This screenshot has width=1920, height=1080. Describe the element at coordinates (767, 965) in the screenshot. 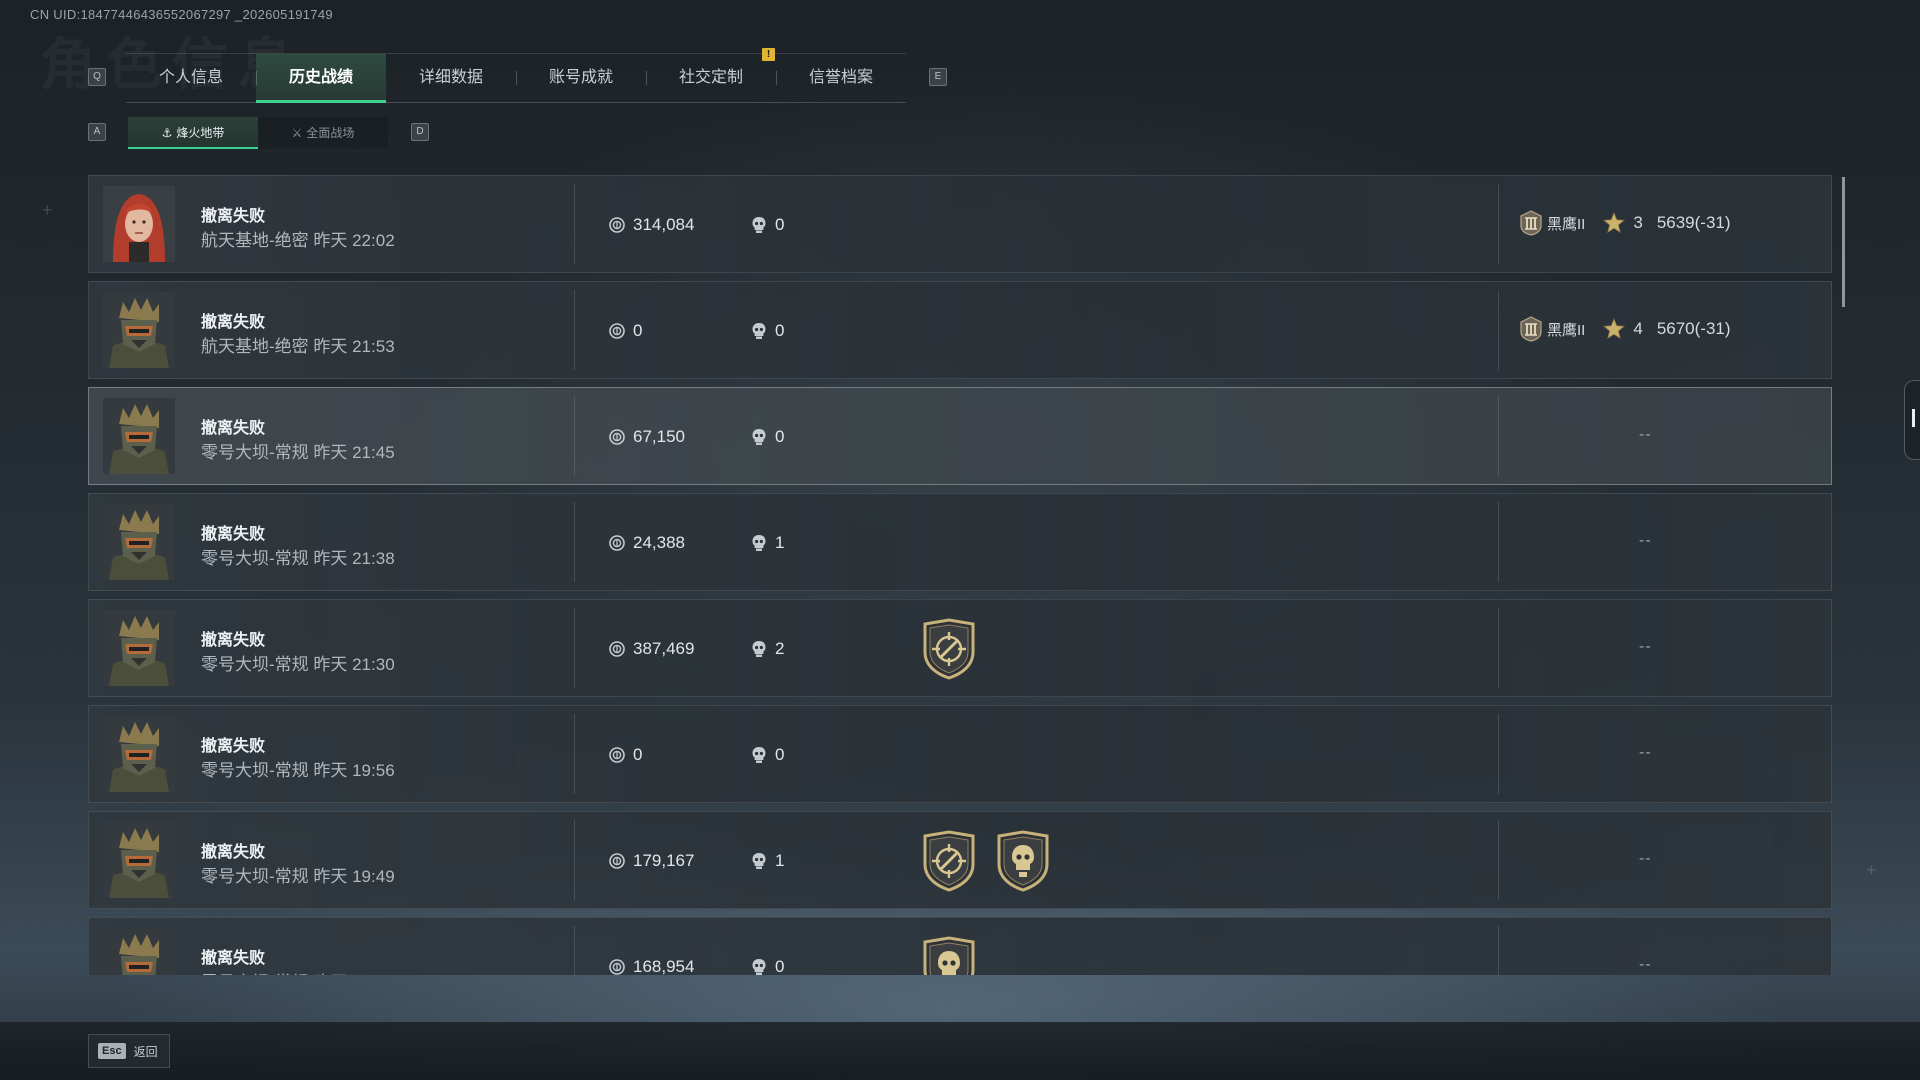

I see `kill-count: 0` at that location.